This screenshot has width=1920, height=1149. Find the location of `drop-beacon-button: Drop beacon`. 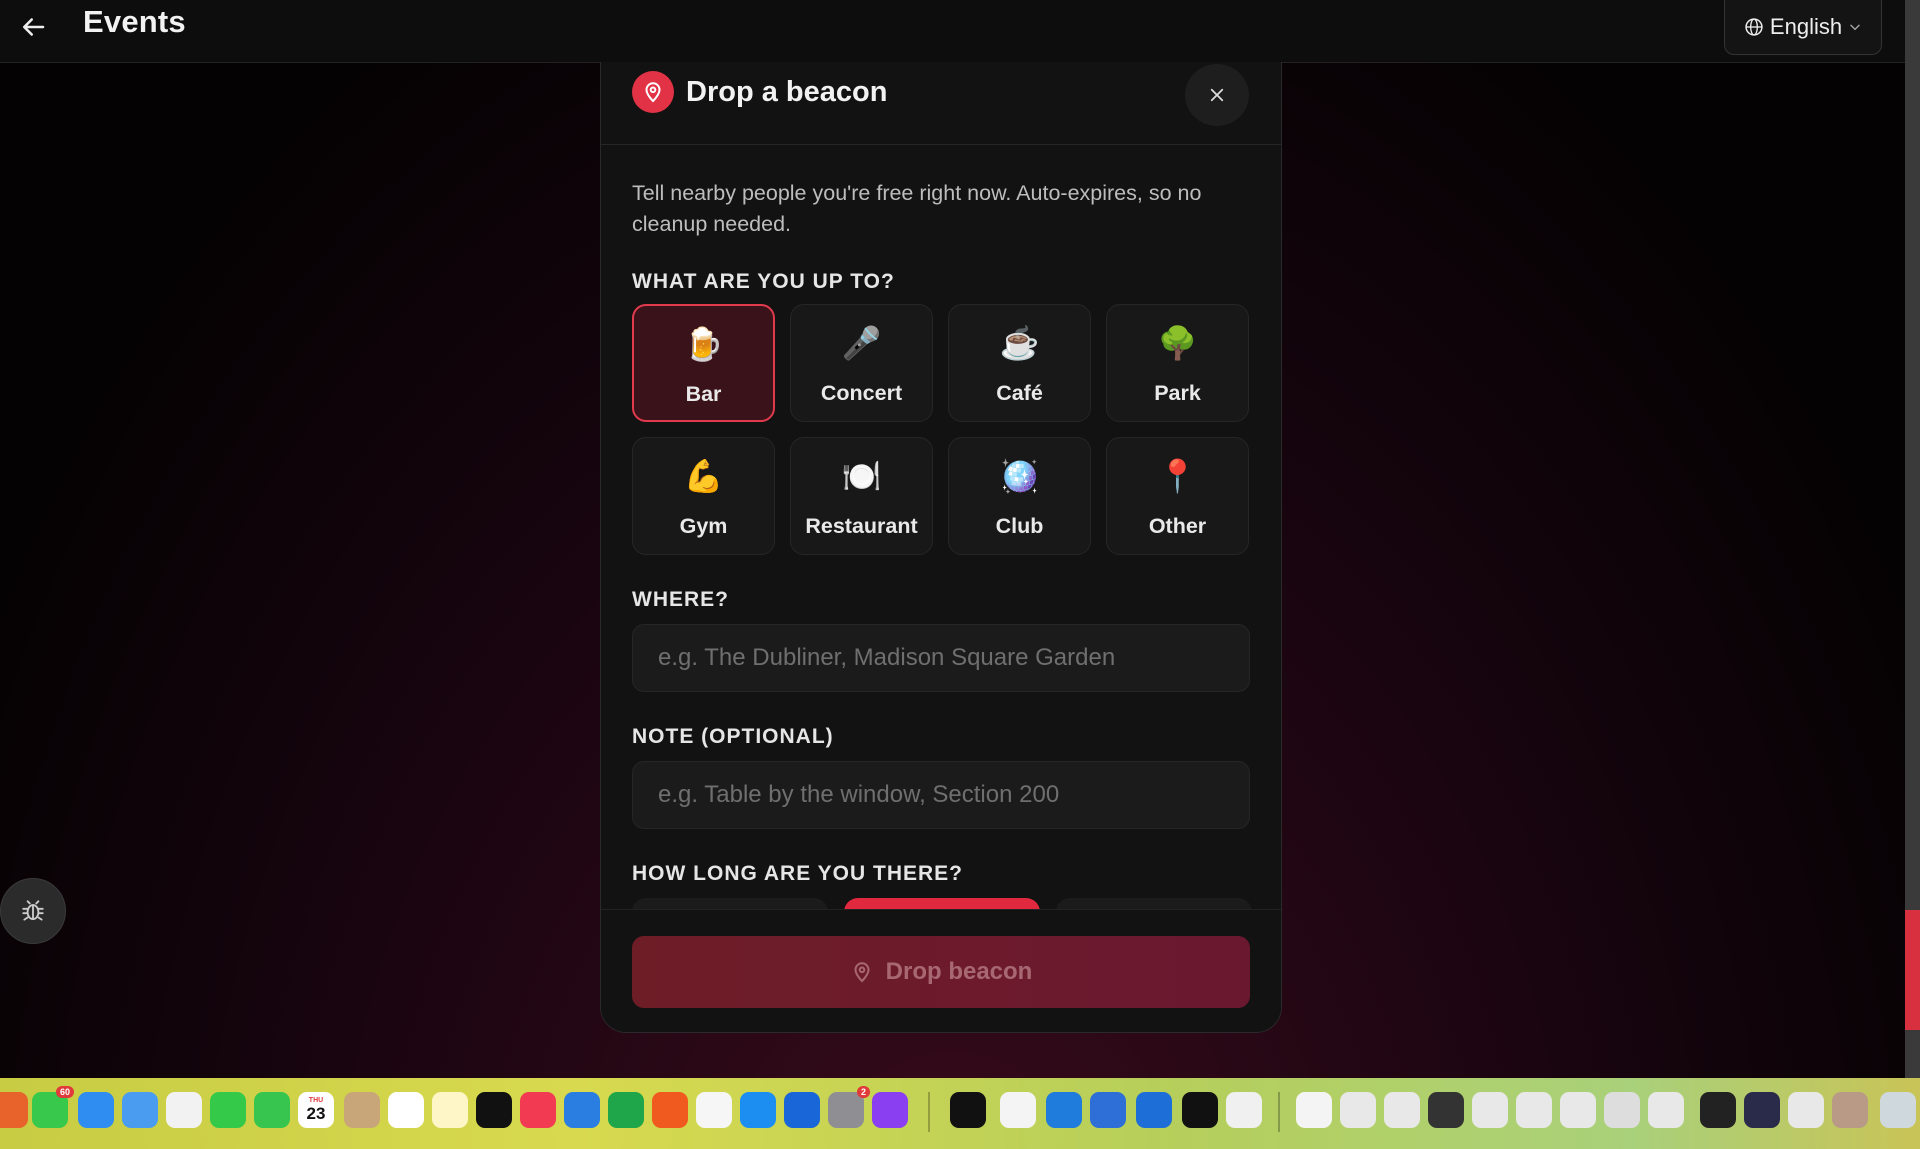

drop-beacon-button: Drop beacon is located at coordinates (941, 972).